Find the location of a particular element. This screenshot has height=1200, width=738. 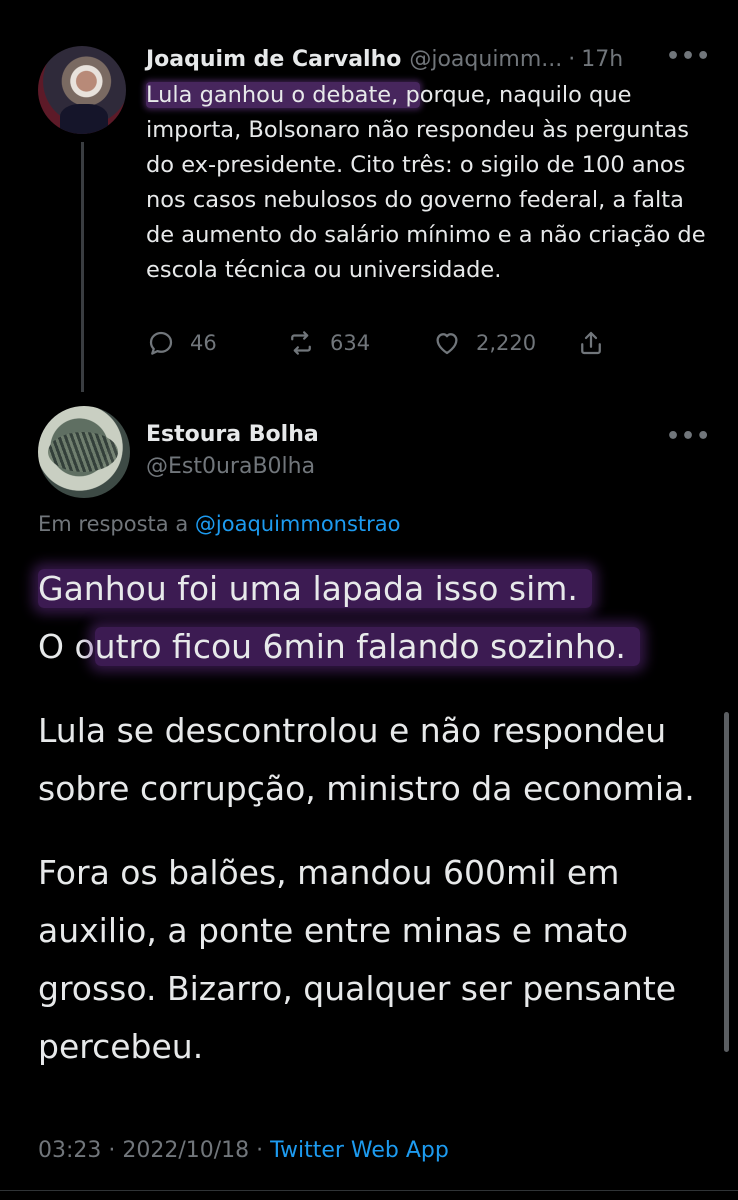

replying-to-label: Em resposta a is located at coordinates (113, 524).